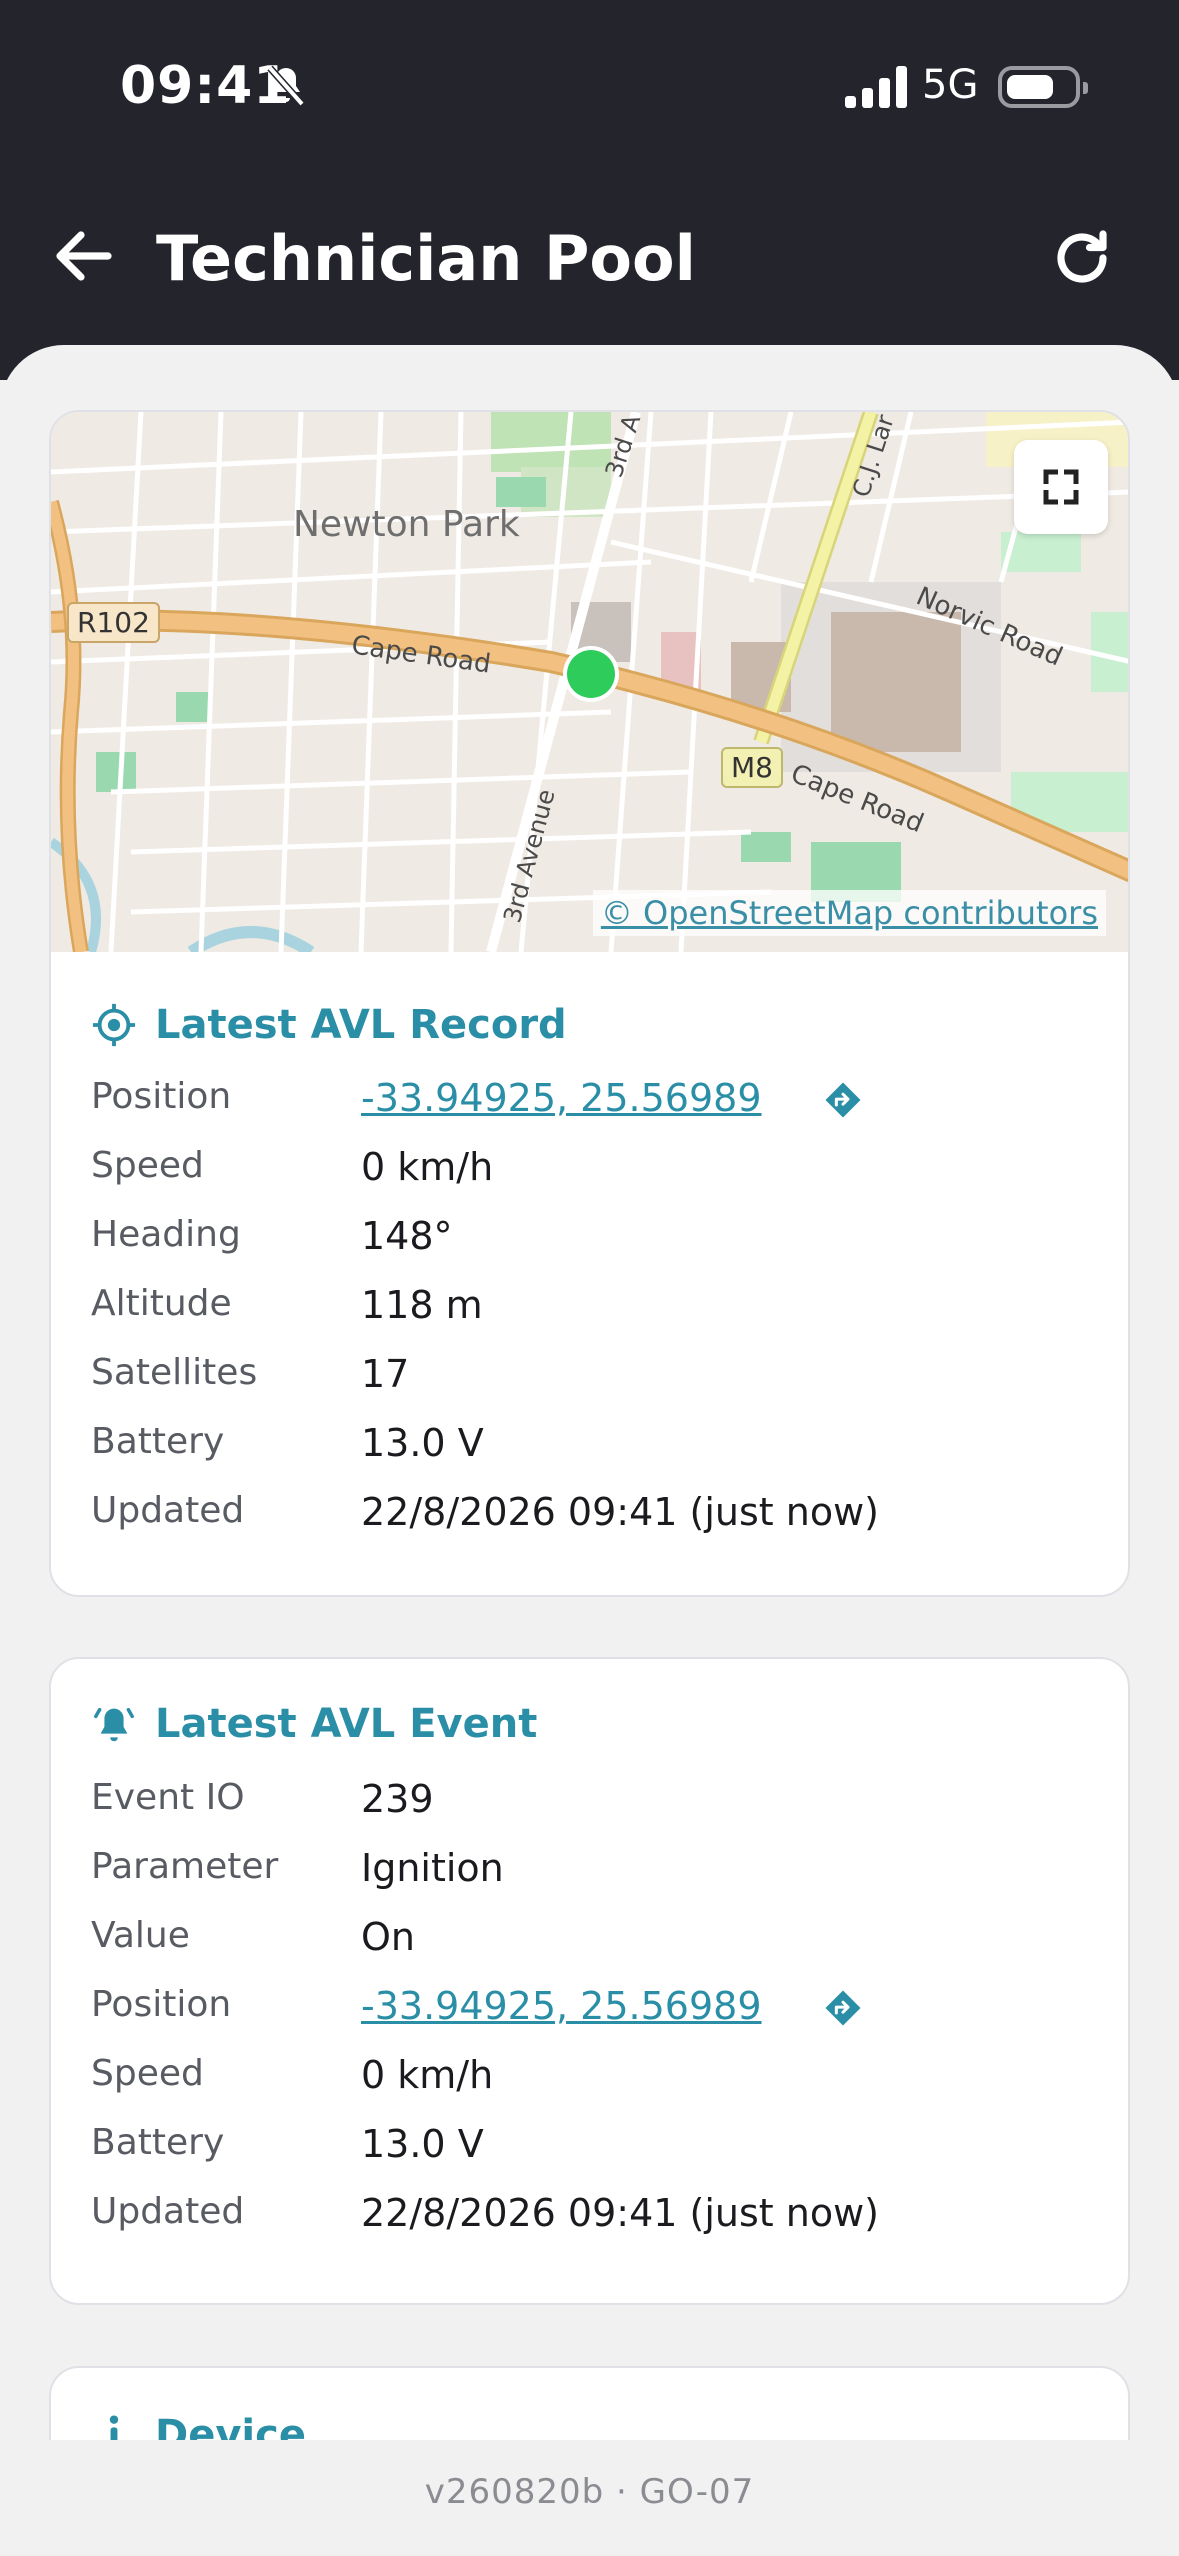  I want to click on record-row-altitude: Altitude 118 m, so click(591, 1313).